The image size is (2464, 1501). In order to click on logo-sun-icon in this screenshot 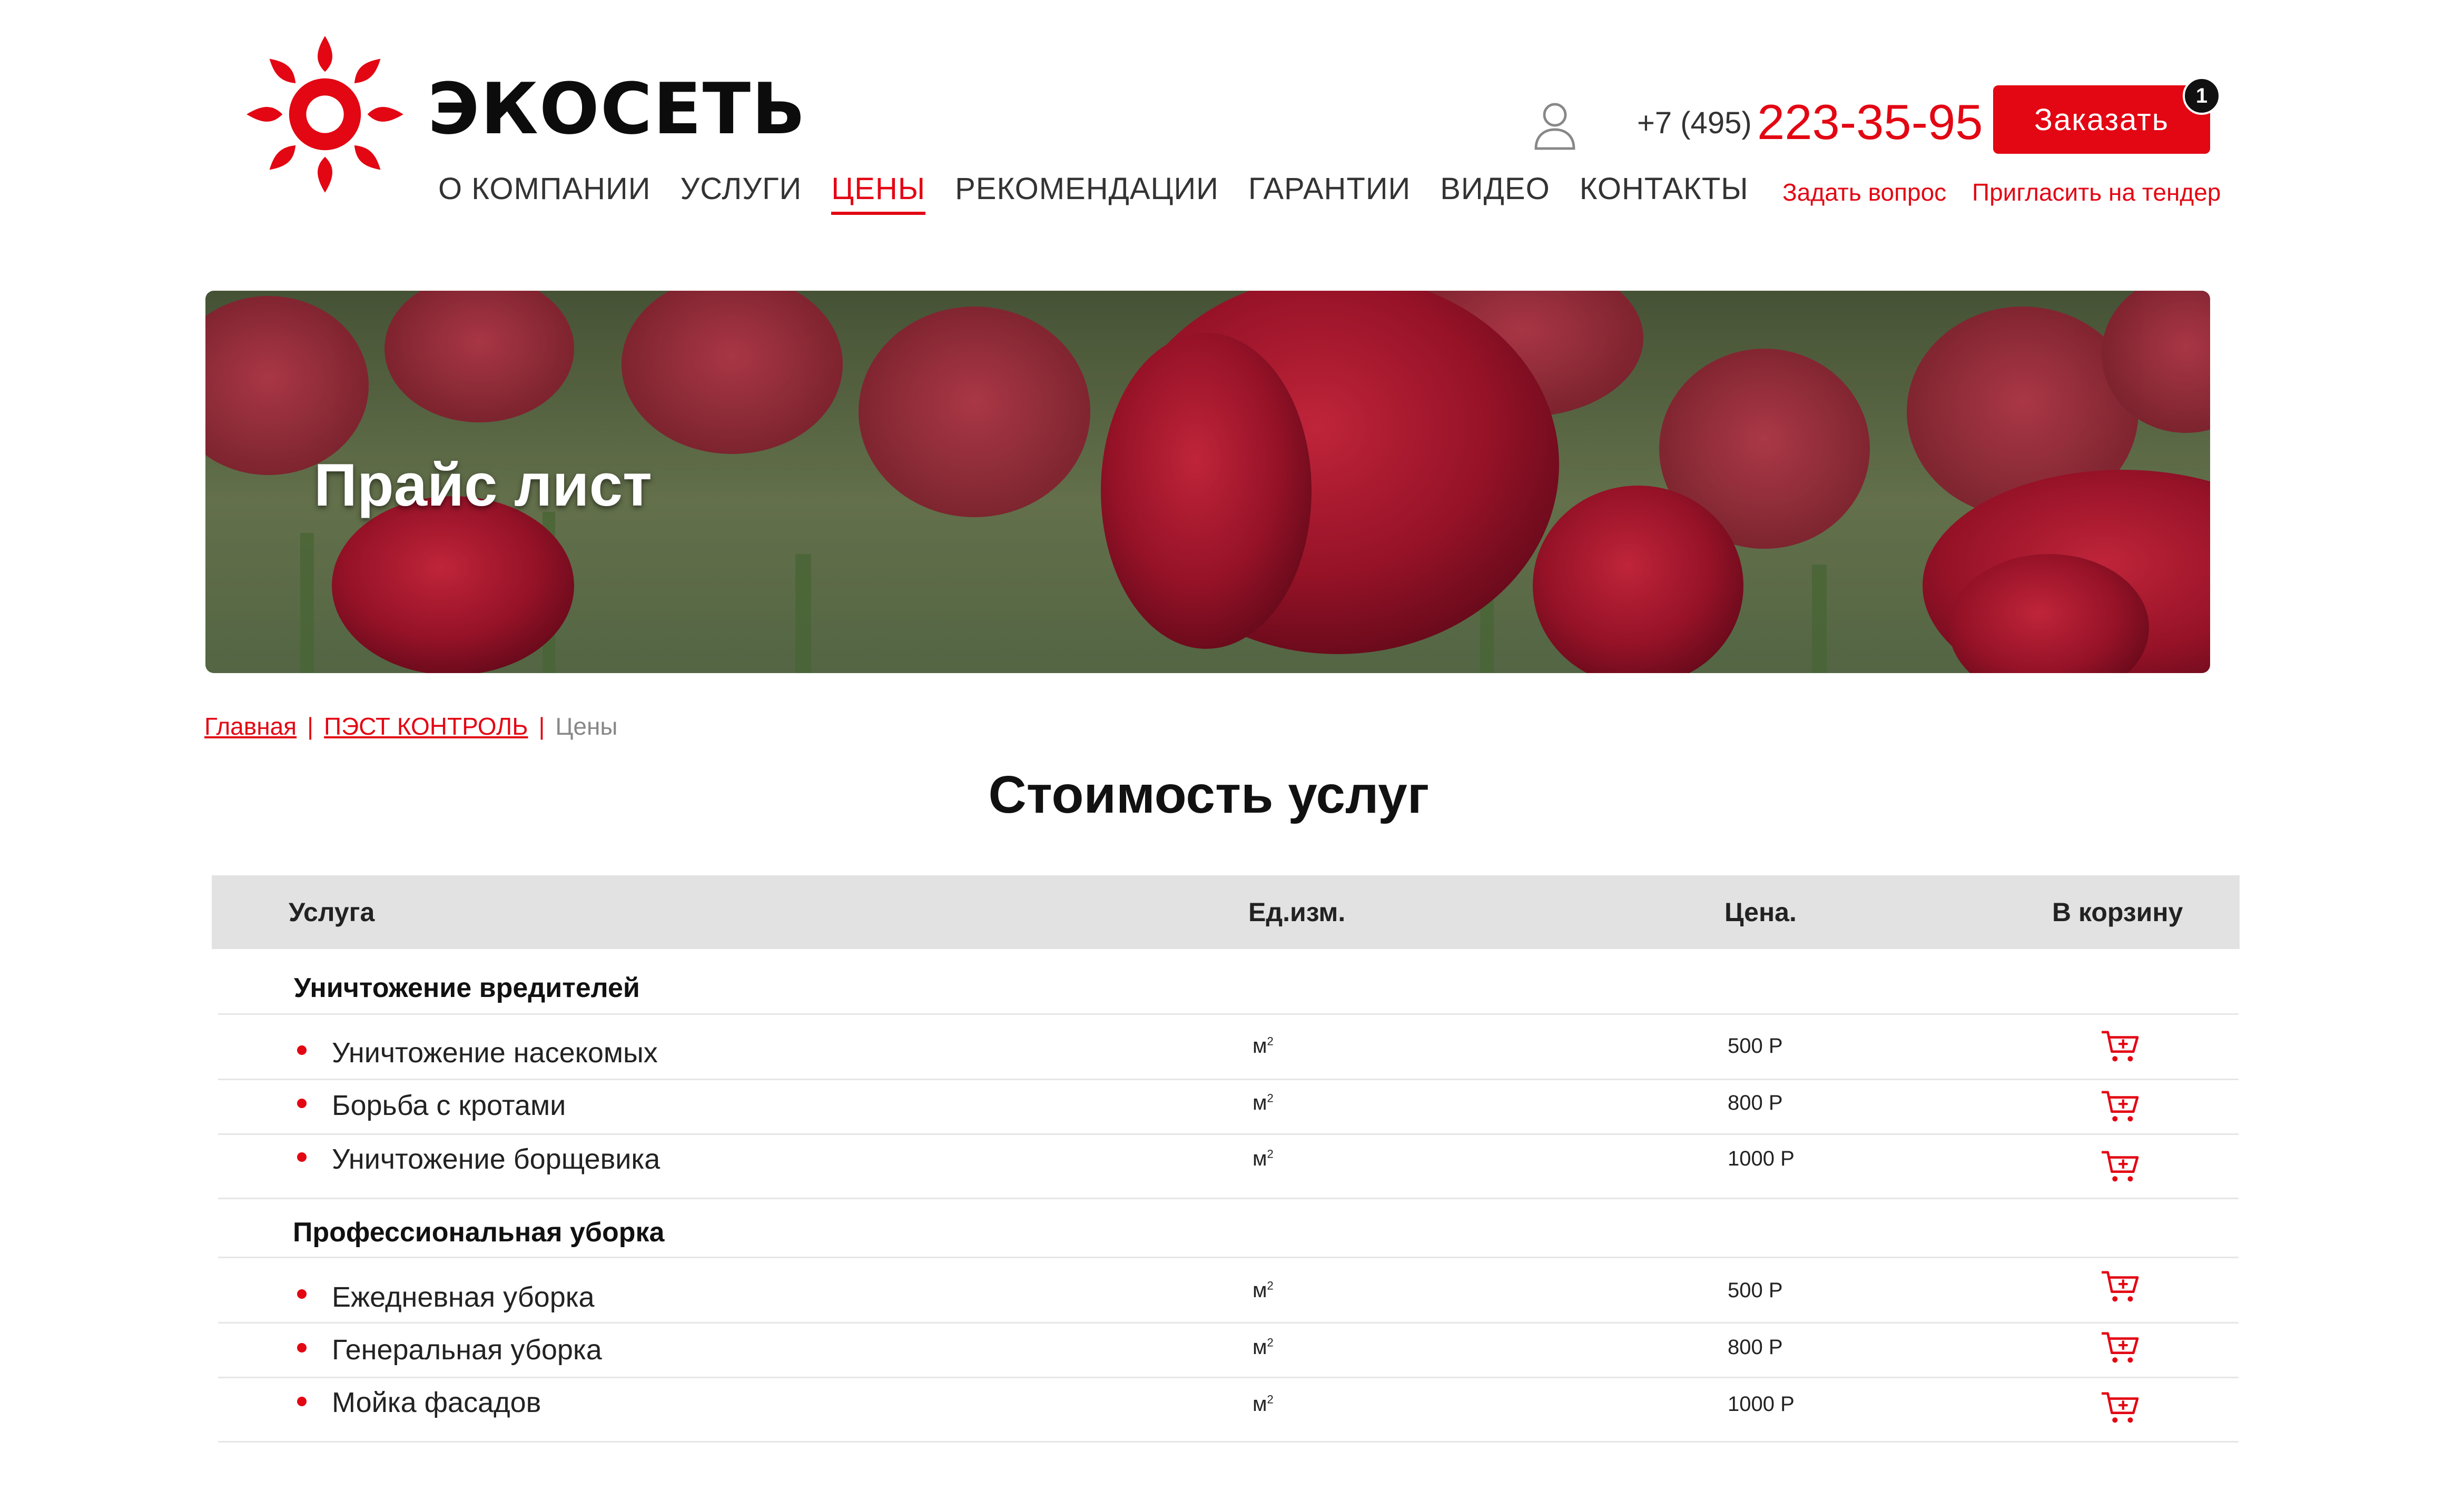, I will do `click(325, 114)`.